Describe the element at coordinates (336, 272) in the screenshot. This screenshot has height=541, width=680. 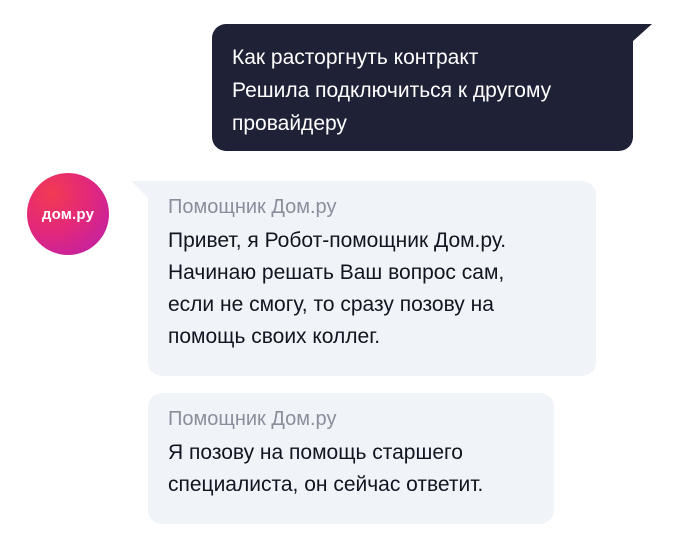
I see `bot-message-line: Начинаю решать Ваш вопрос сам,` at that location.